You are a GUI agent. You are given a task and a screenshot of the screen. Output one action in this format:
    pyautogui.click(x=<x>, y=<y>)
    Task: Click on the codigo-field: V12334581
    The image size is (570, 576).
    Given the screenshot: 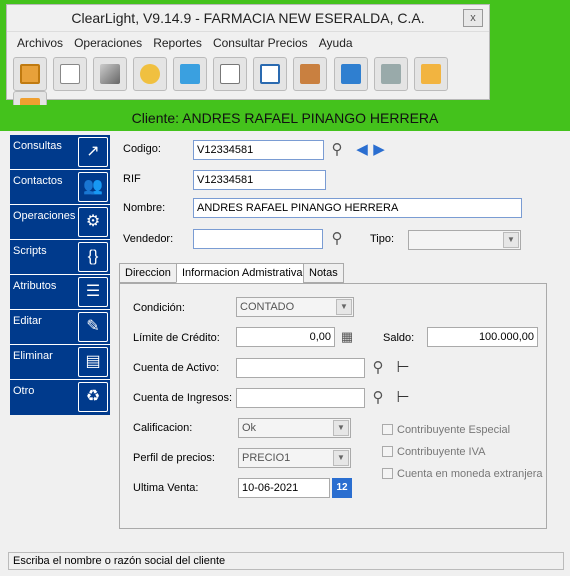 What is the action you would take?
    pyautogui.click(x=258, y=150)
    